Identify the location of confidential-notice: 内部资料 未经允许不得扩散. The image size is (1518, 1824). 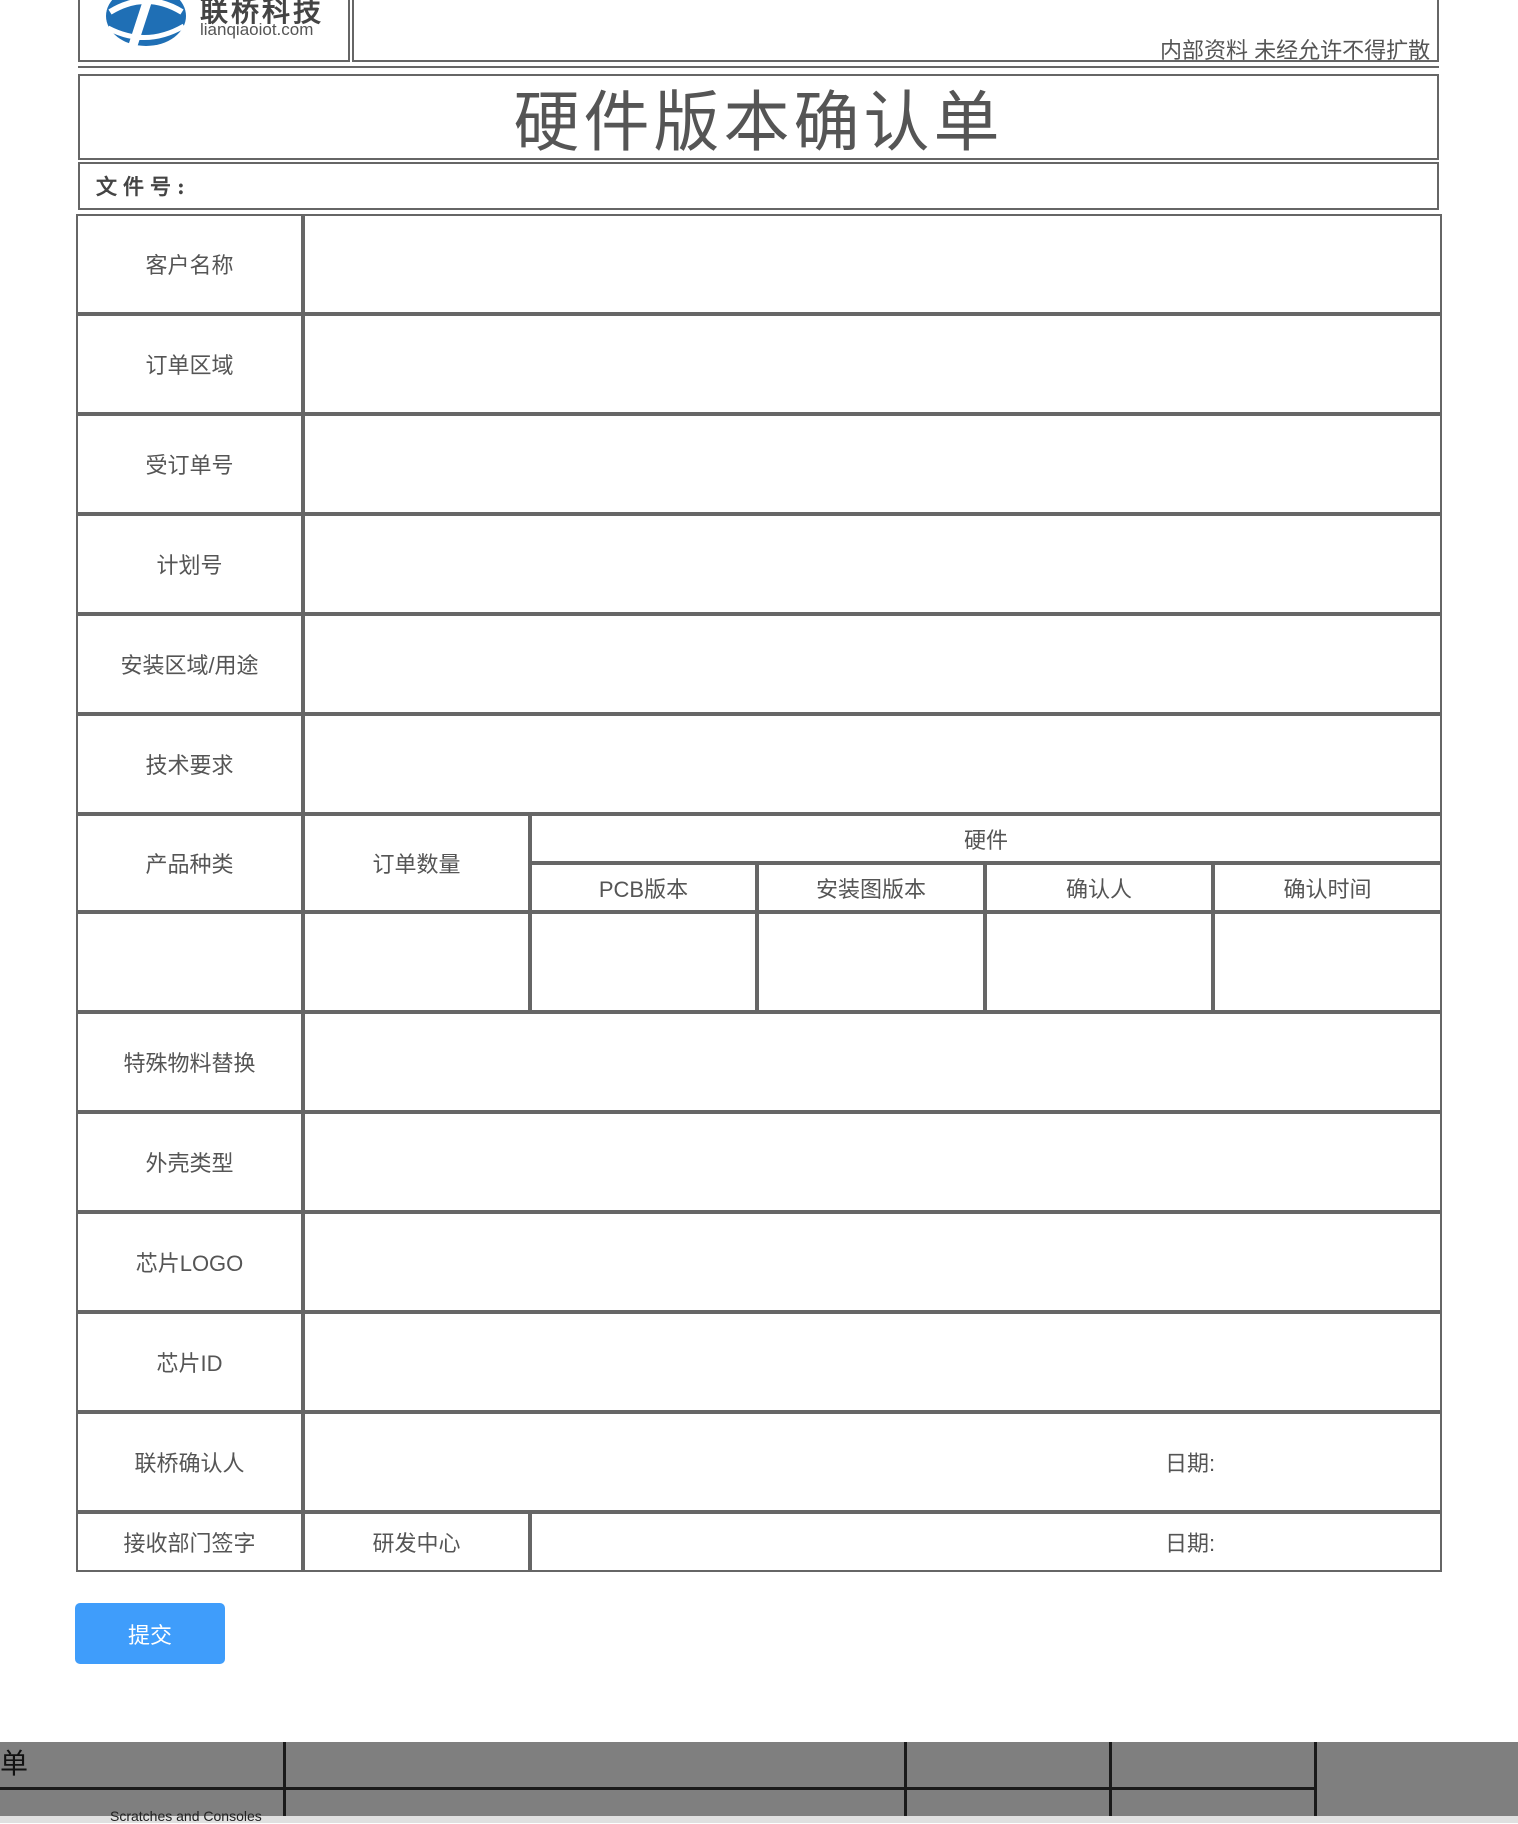
(1295, 50).